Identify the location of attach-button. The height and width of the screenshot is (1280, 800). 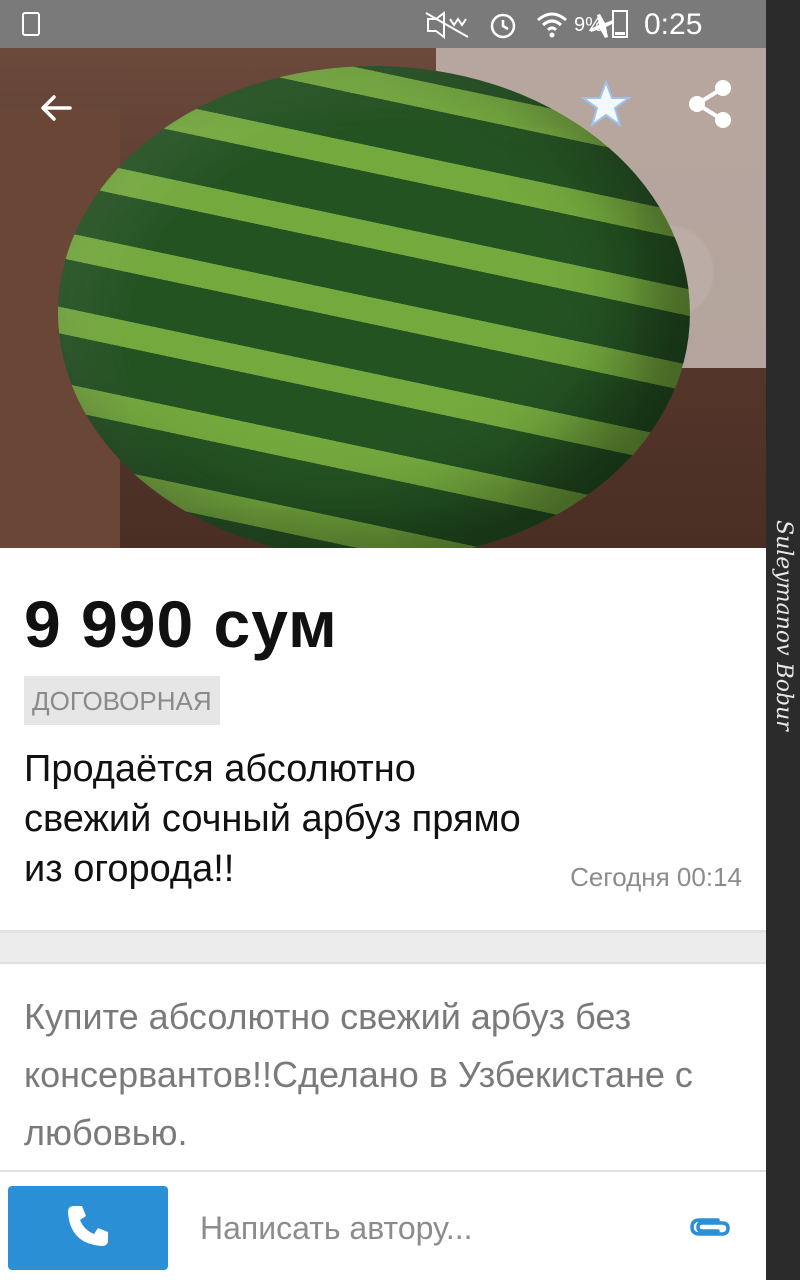
(710, 1229).